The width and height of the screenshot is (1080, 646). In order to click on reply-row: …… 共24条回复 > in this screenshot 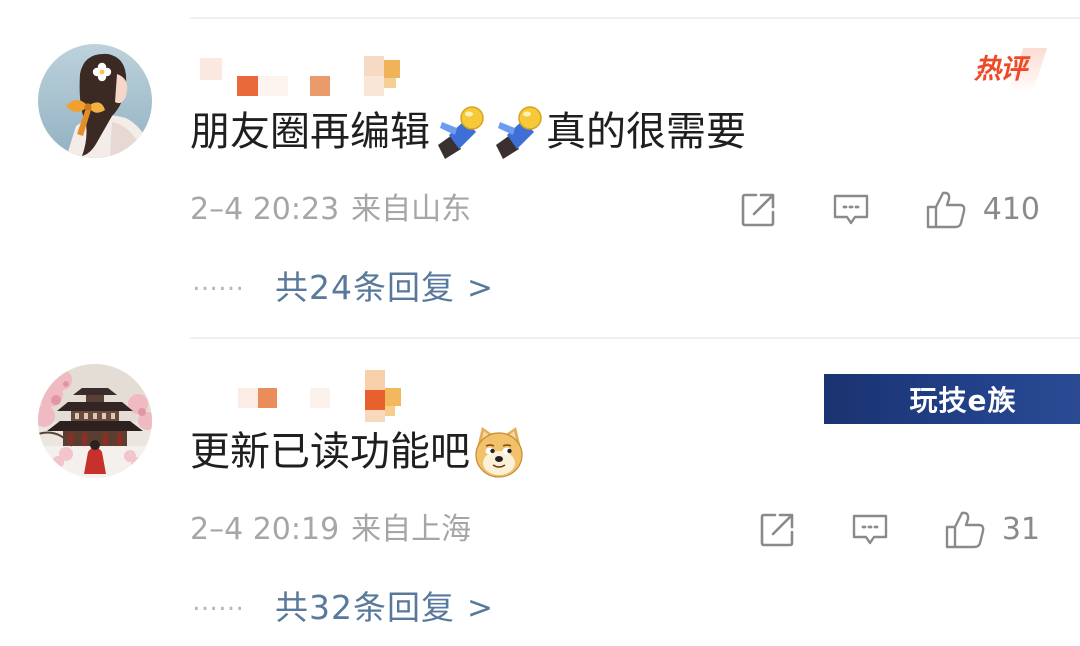, I will do `click(342, 287)`.